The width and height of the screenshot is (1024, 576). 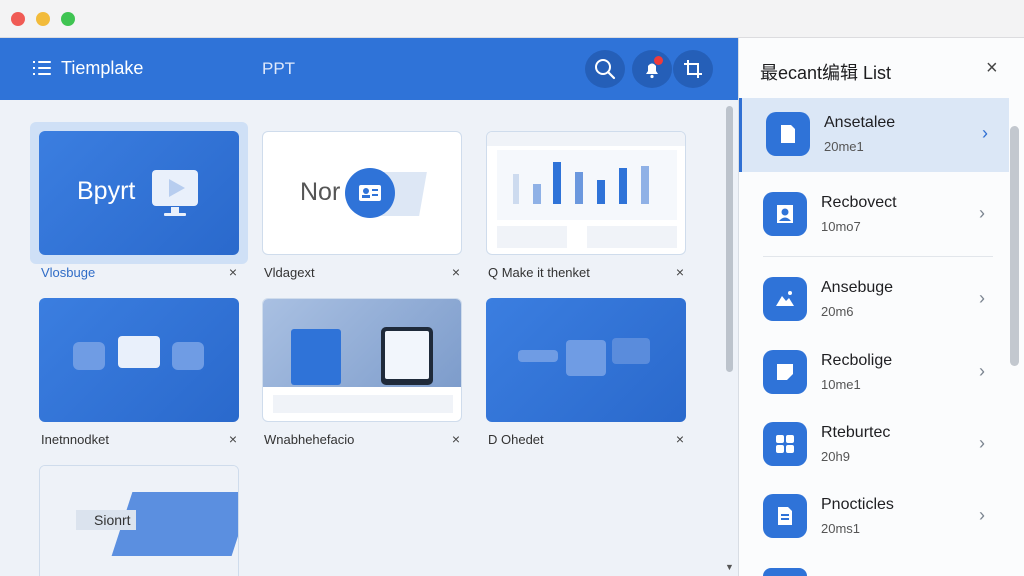 I want to click on list-item-name: Pnocticles, so click(x=857, y=504).